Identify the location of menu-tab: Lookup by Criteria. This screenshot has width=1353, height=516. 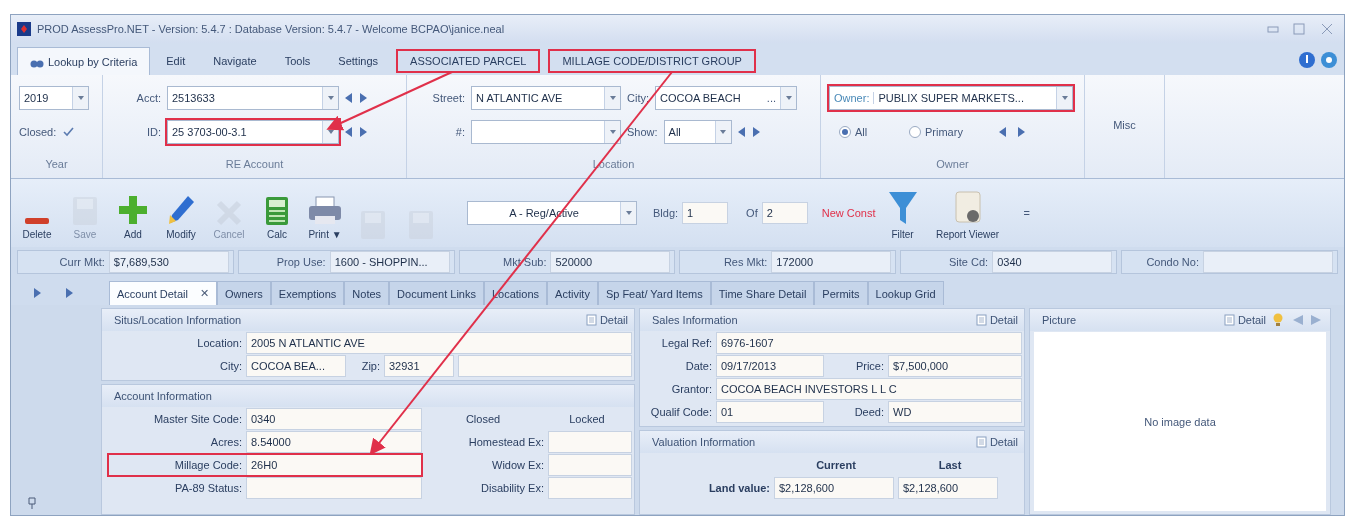
(84, 61).